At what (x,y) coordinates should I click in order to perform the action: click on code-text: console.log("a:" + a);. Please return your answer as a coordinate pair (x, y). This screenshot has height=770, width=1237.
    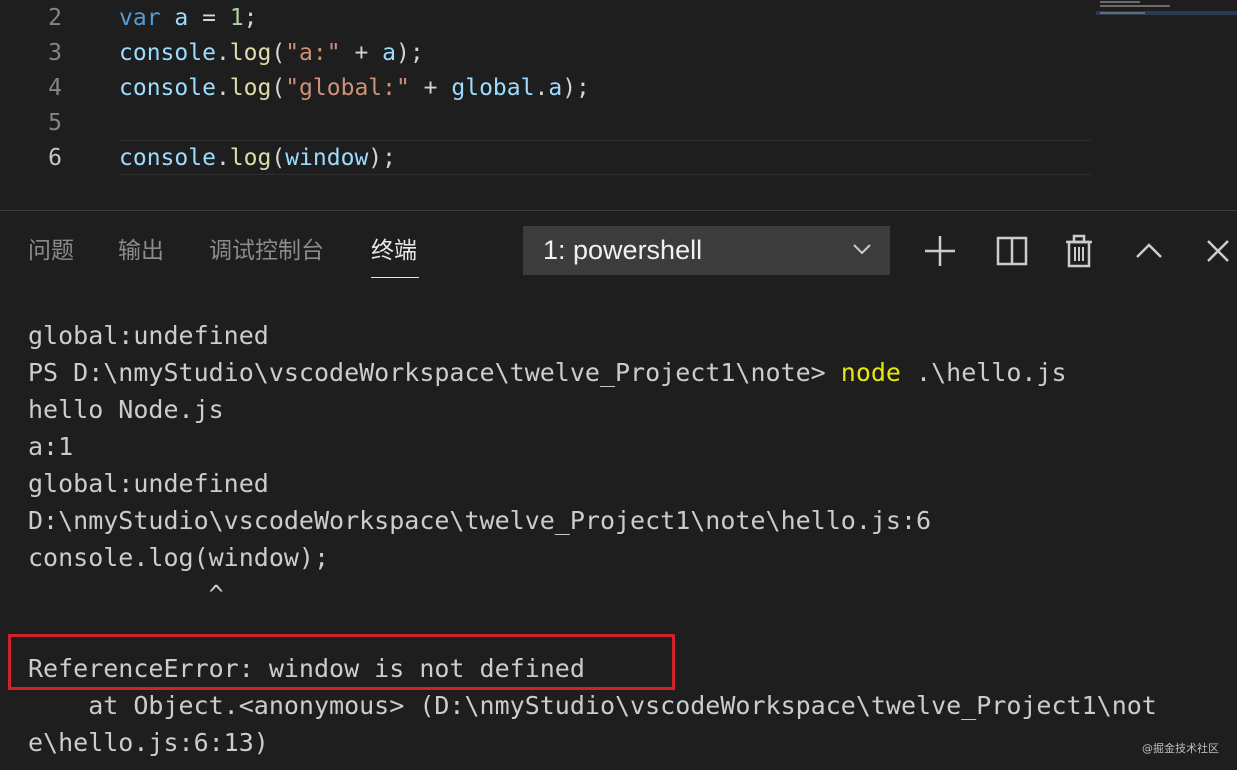
    Looking at the image, I should click on (271, 53).